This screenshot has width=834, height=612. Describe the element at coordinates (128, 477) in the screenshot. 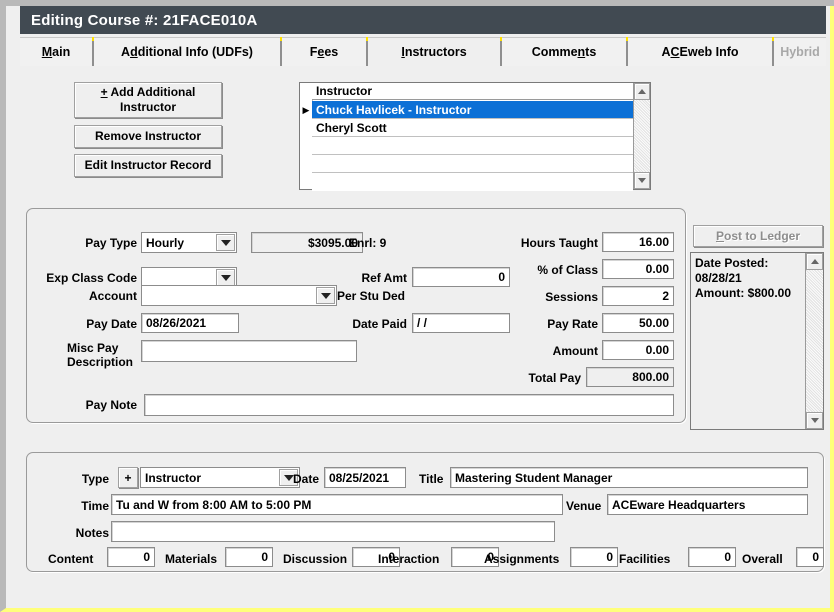

I see `add-type-button: +` at that location.